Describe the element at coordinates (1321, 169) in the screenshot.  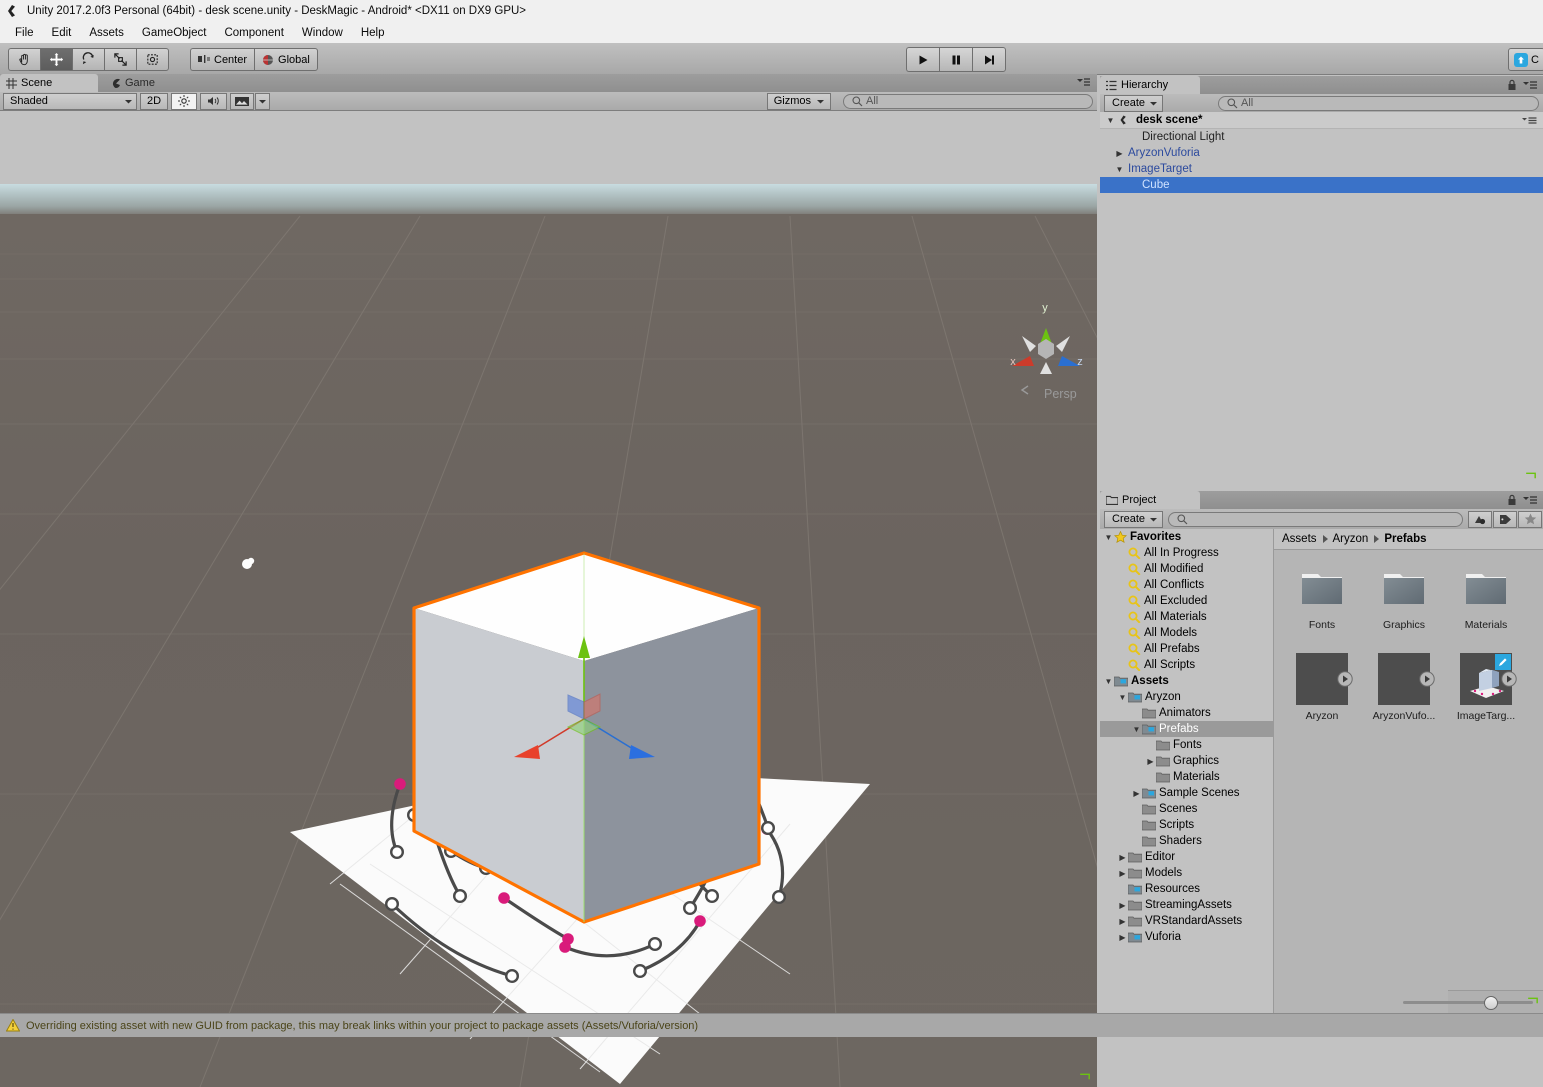
I see `hierarchy-item-imagetarget: ▼ ImageTarget` at that location.